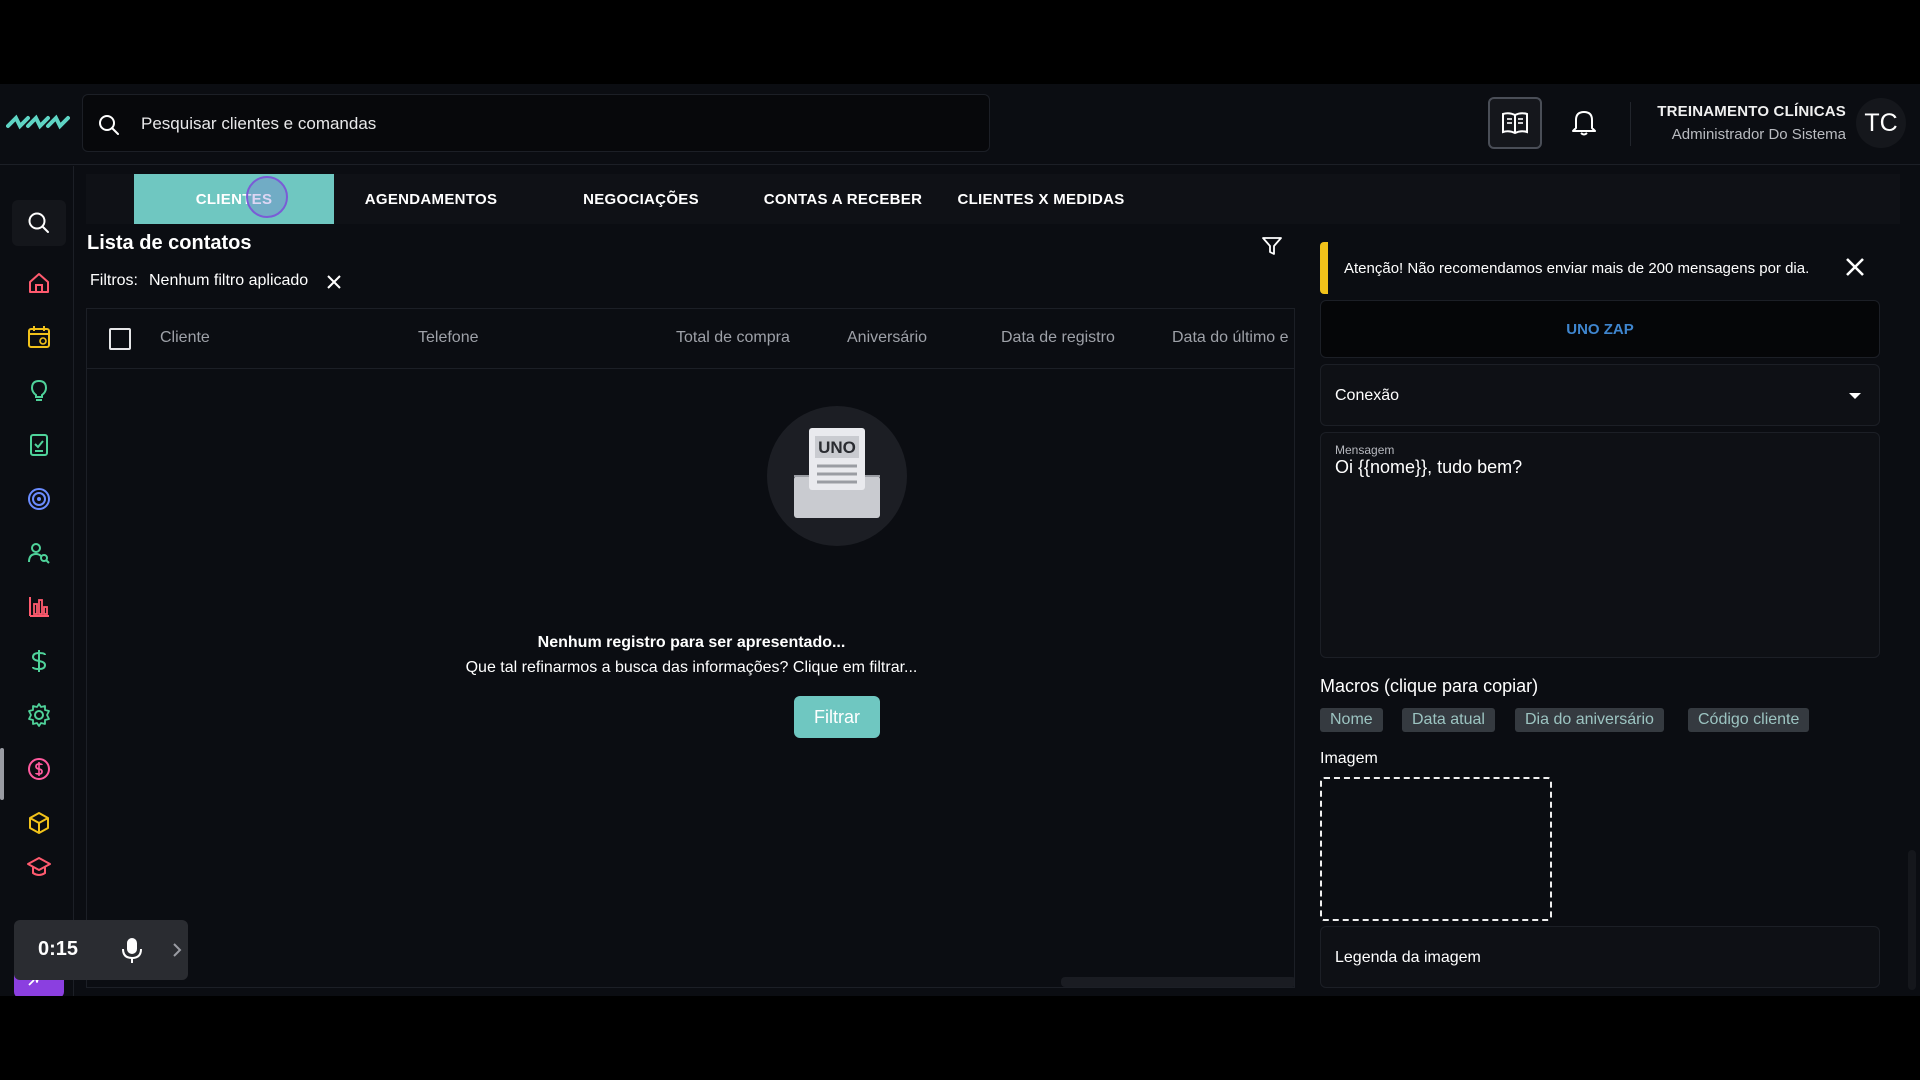  I want to click on connection-select: Conexão, so click(1600, 395).